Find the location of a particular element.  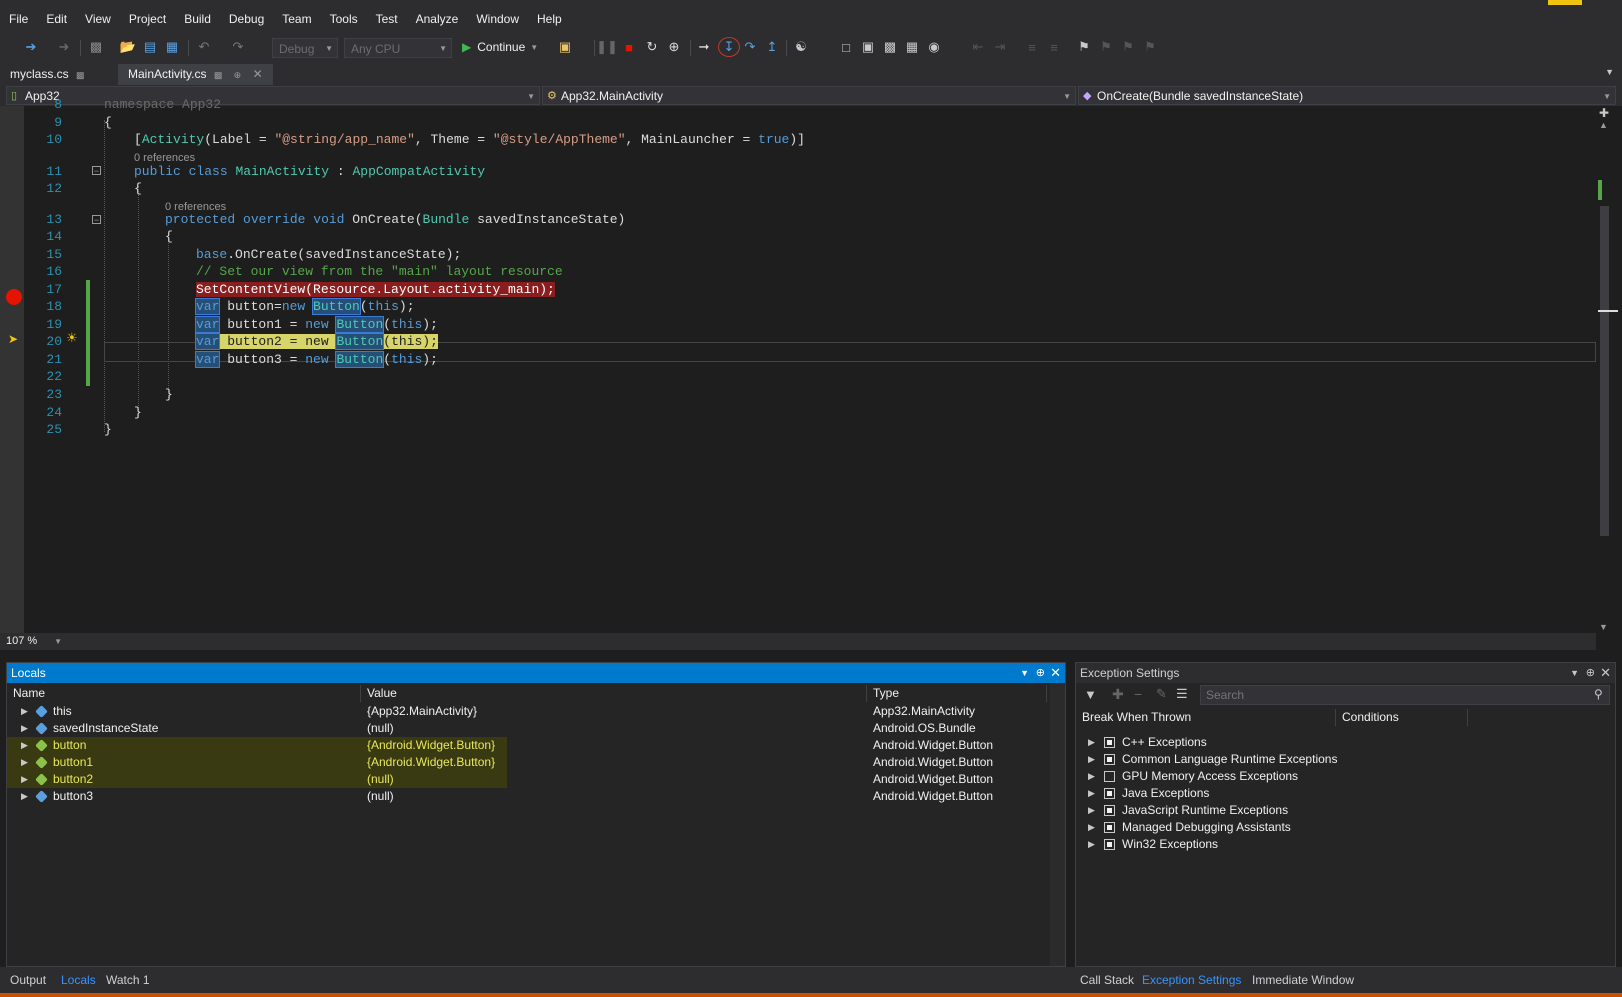

column-header-value: Value is located at coordinates (614, 693).